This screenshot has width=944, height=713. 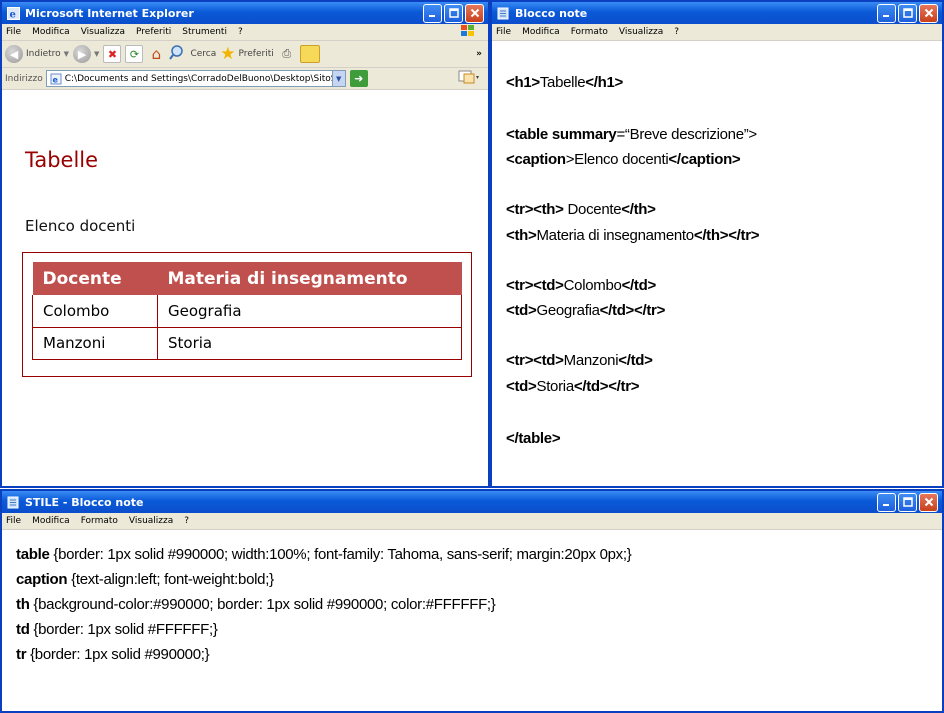 What do you see at coordinates (472, 502) in the screenshot?
I see `stile-titlebar: STILE - Blocco note` at bounding box center [472, 502].